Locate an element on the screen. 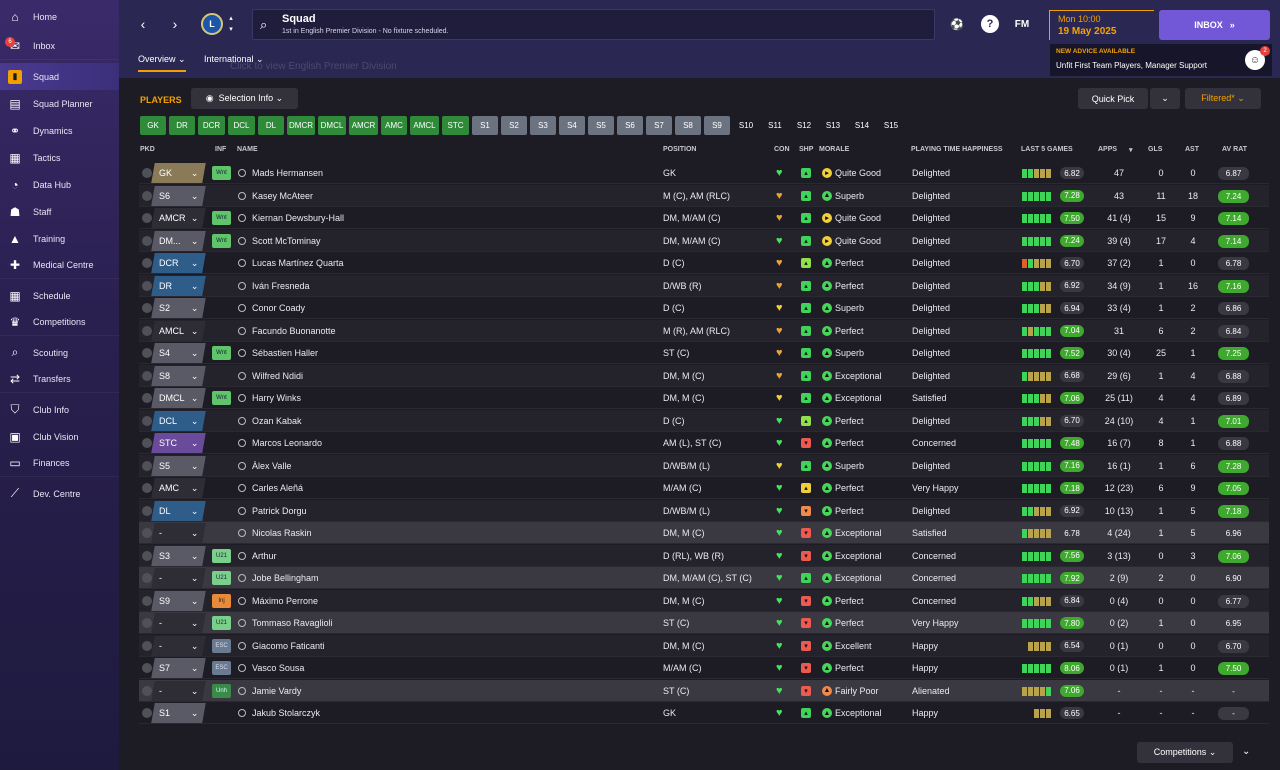 This screenshot has width=1280, height=770. filter-button: Filtered* ⌄ is located at coordinates (1223, 98).